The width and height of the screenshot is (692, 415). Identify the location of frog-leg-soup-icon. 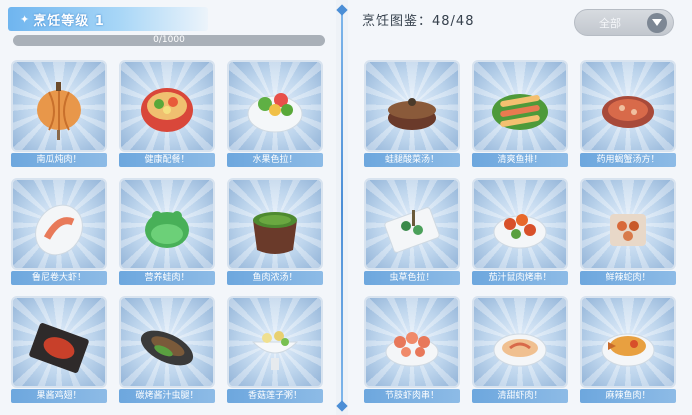
(412, 114).